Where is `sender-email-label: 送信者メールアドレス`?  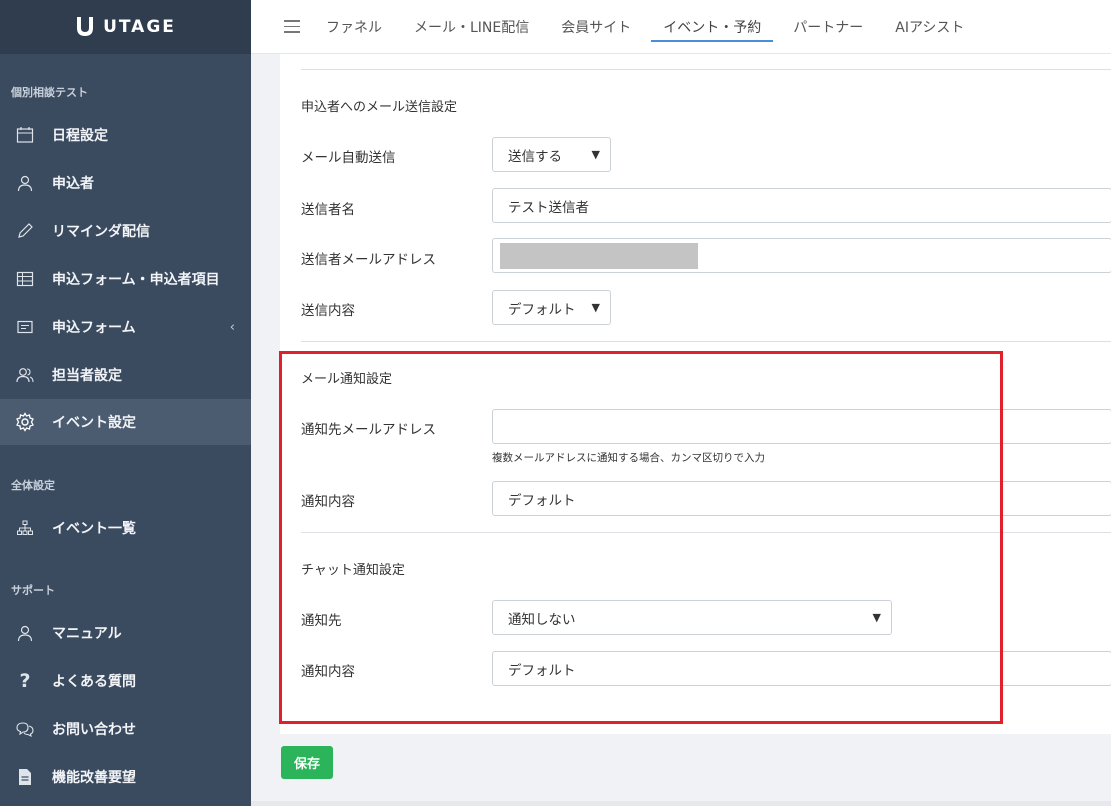 sender-email-label: 送信者メールアドレス is located at coordinates (368, 260).